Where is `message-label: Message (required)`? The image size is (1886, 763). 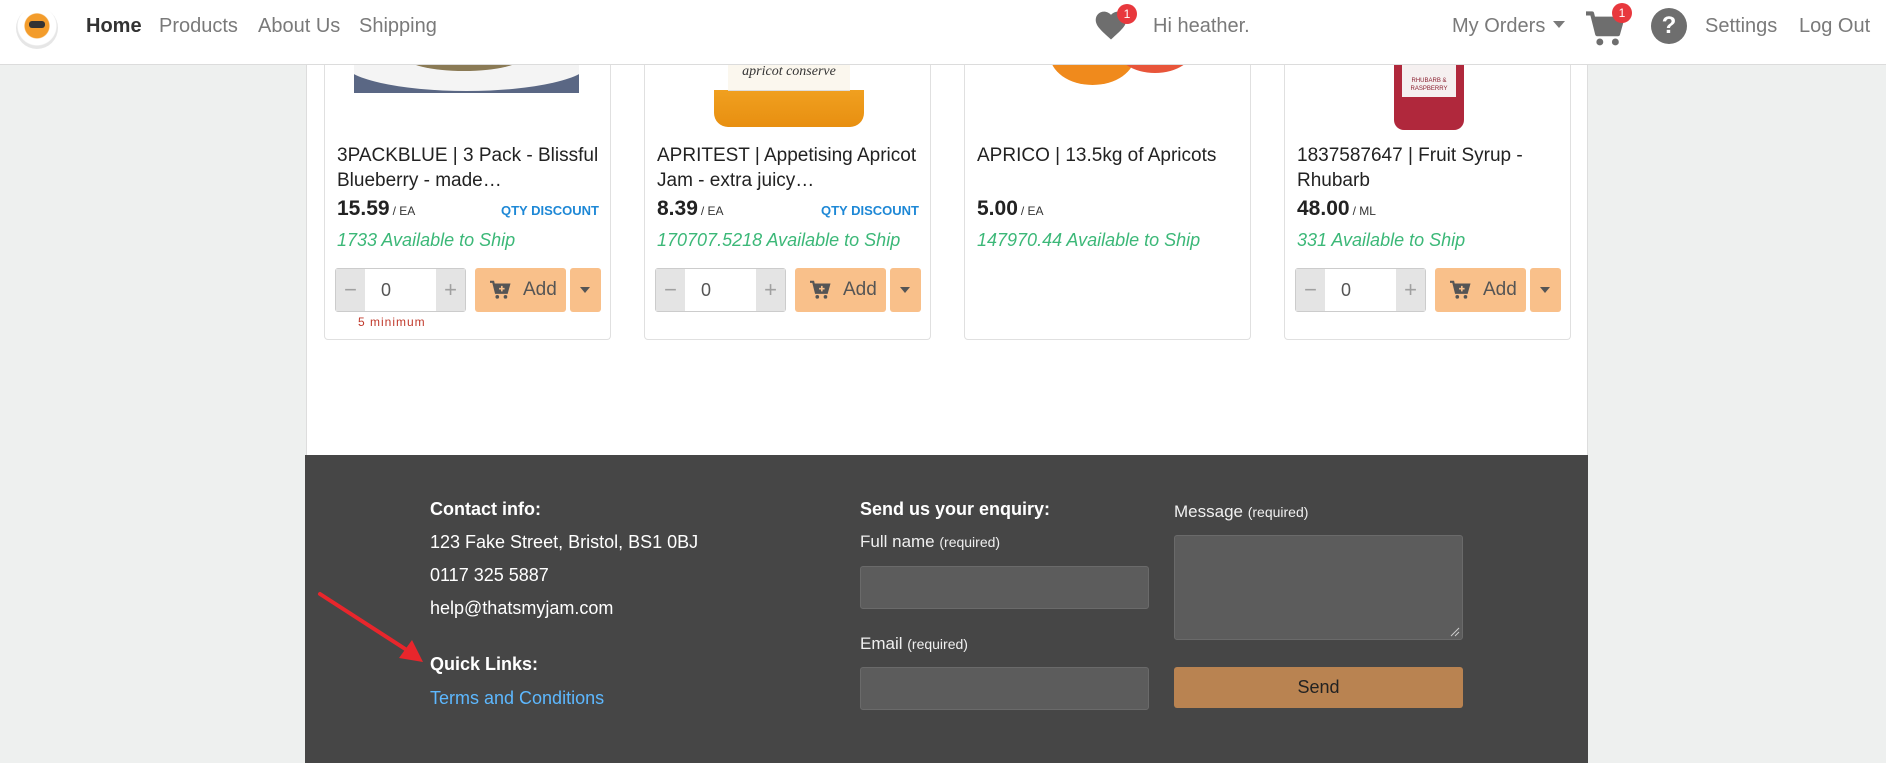
message-label: Message (required) is located at coordinates (1241, 512).